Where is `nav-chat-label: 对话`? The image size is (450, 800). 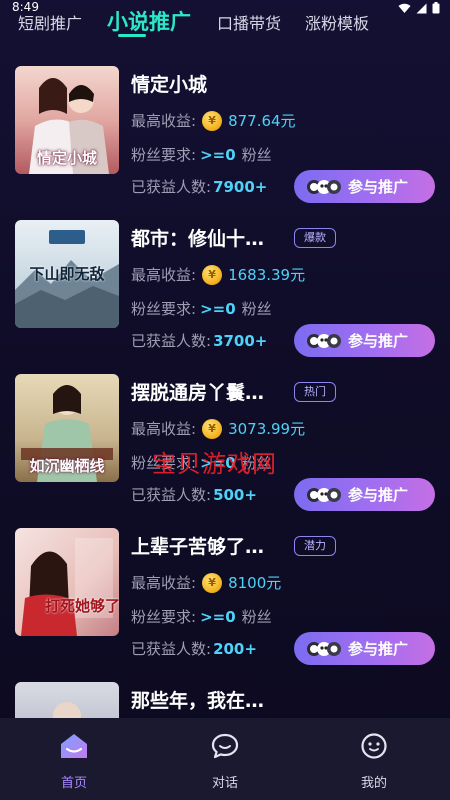 nav-chat-label: 对话 is located at coordinates (224, 783).